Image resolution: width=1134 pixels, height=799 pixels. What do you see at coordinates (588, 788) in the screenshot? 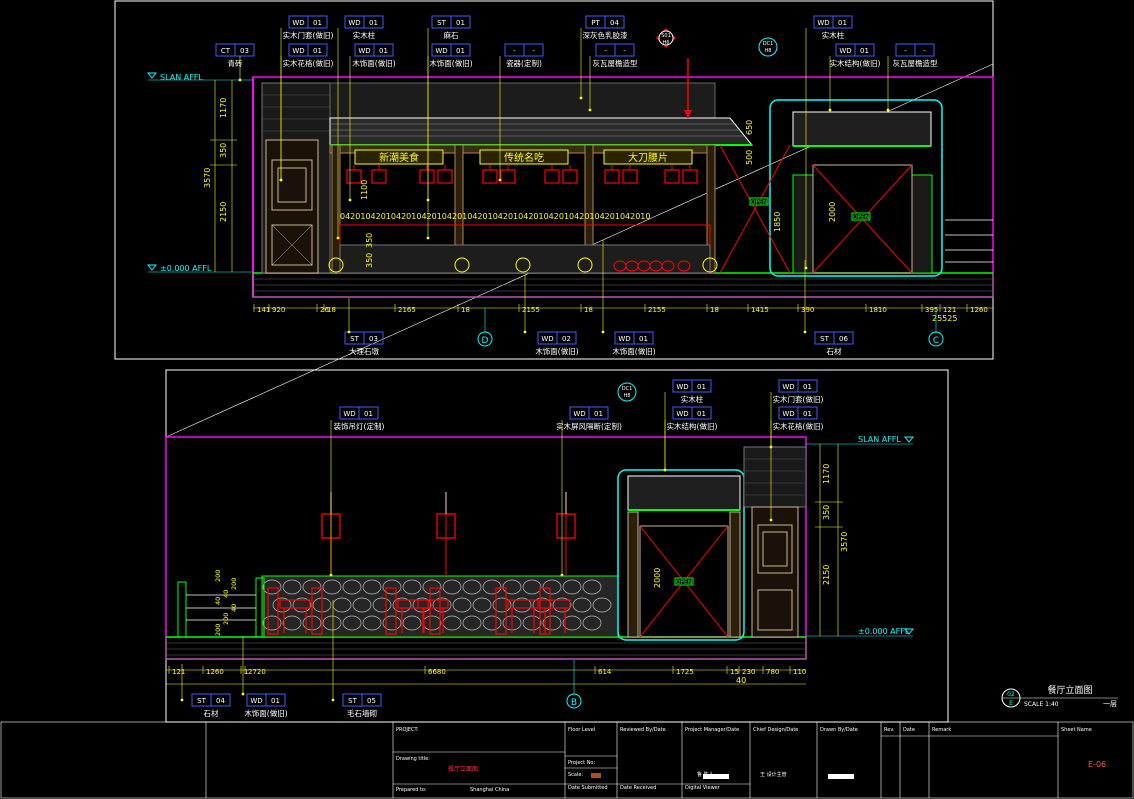
I see `tb-date-submitted: Date Submitted` at bounding box center [588, 788].